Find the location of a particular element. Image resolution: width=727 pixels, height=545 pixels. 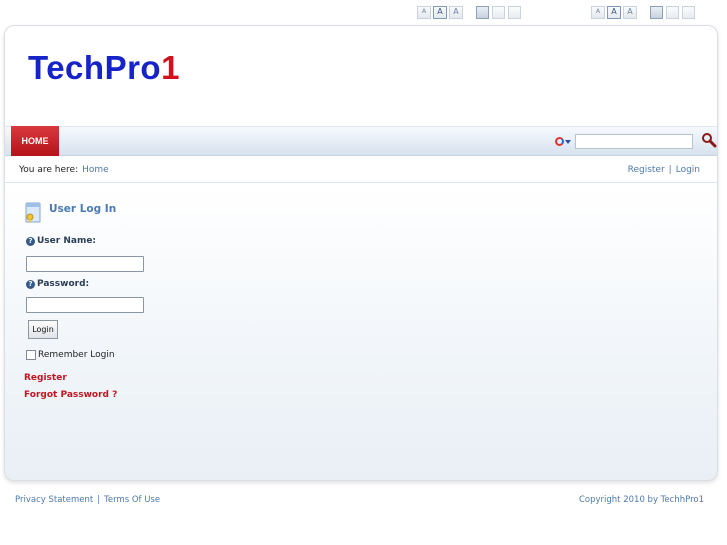

text-size-toolbar: A A A is located at coordinates (469, 12).